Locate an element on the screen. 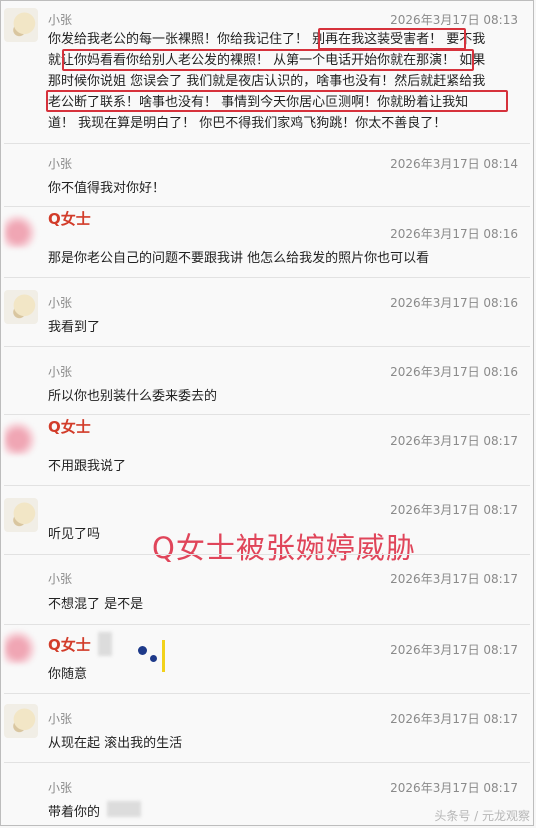  message-time: 2026年3月17日 08:13 is located at coordinates (454, 20).